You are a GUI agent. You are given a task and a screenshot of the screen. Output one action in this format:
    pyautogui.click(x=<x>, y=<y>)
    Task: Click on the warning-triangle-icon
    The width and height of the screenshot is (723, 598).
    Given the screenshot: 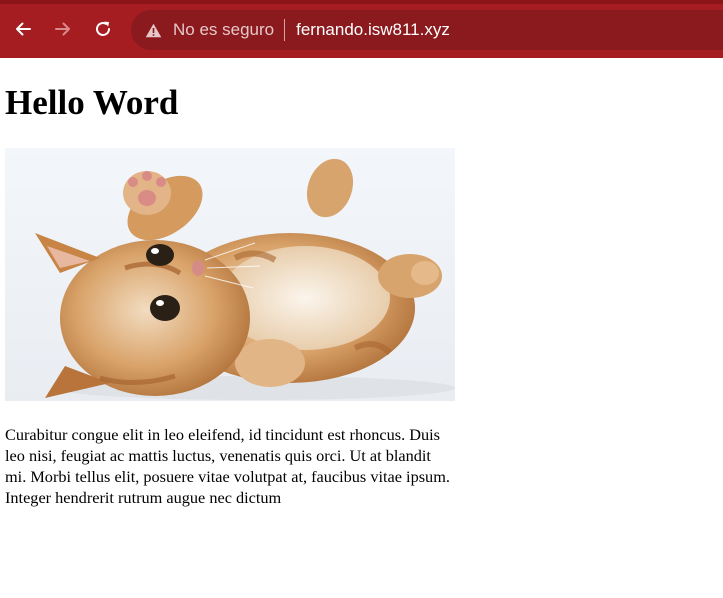 What is the action you would take?
    pyautogui.click(x=154, y=30)
    